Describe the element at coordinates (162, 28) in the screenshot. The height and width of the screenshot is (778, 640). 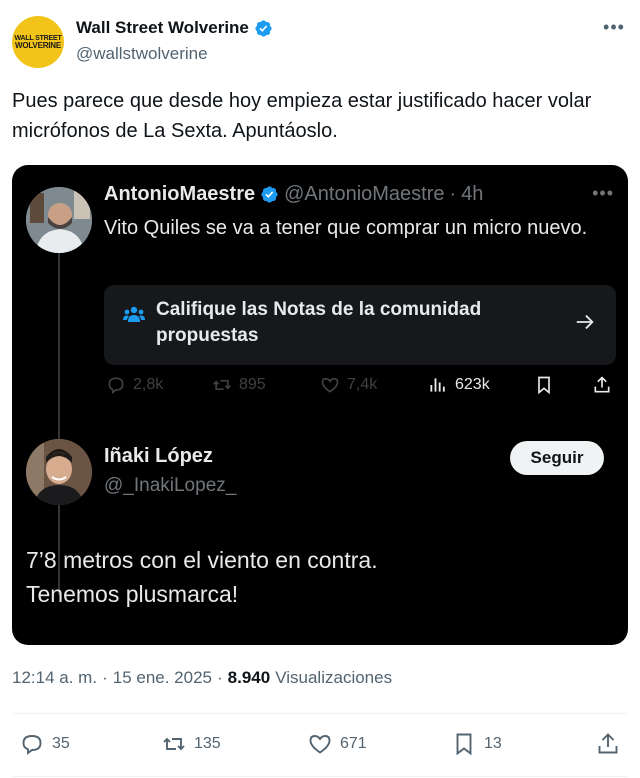
I see `author-name: Wall Street Wolverine` at that location.